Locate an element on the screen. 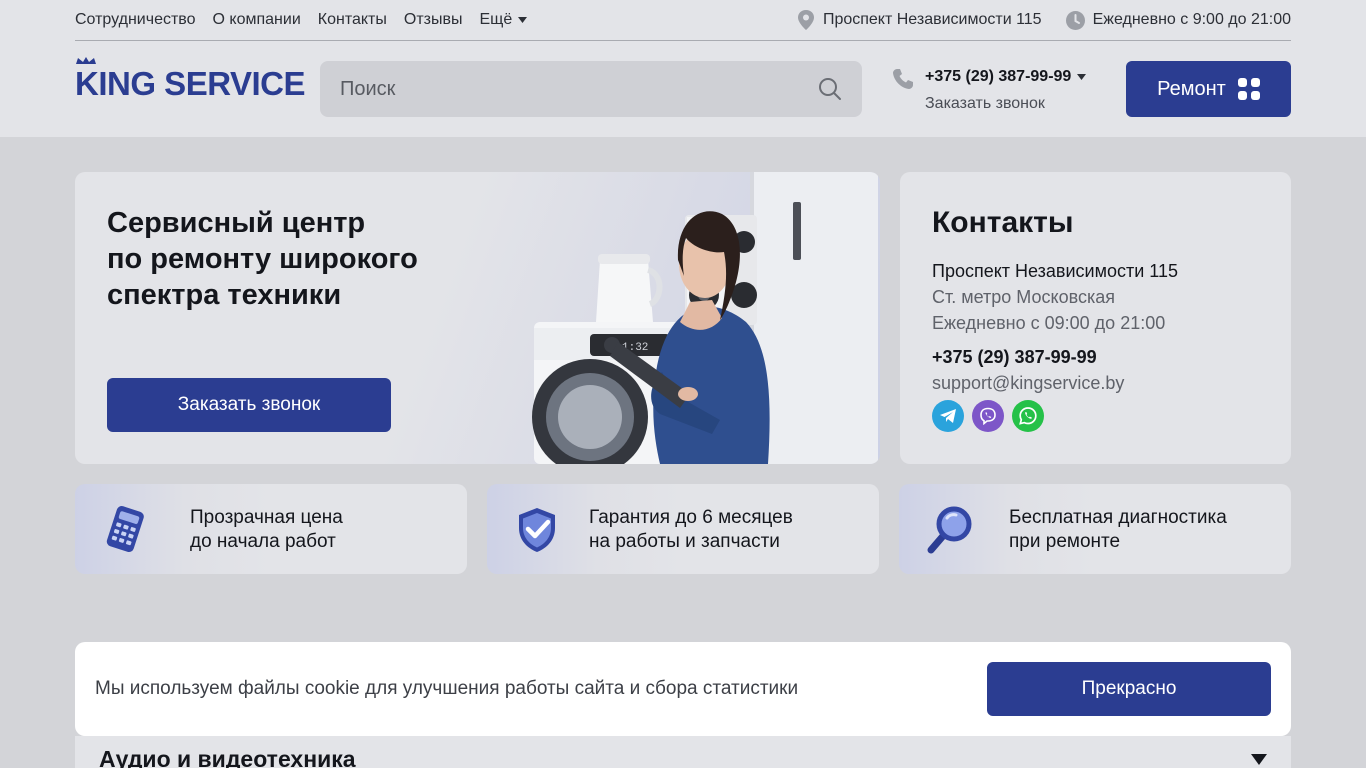 This screenshot has width=1366, height=768. hero-callback-button: Заказать звонок is located at coordinates (249, 405).